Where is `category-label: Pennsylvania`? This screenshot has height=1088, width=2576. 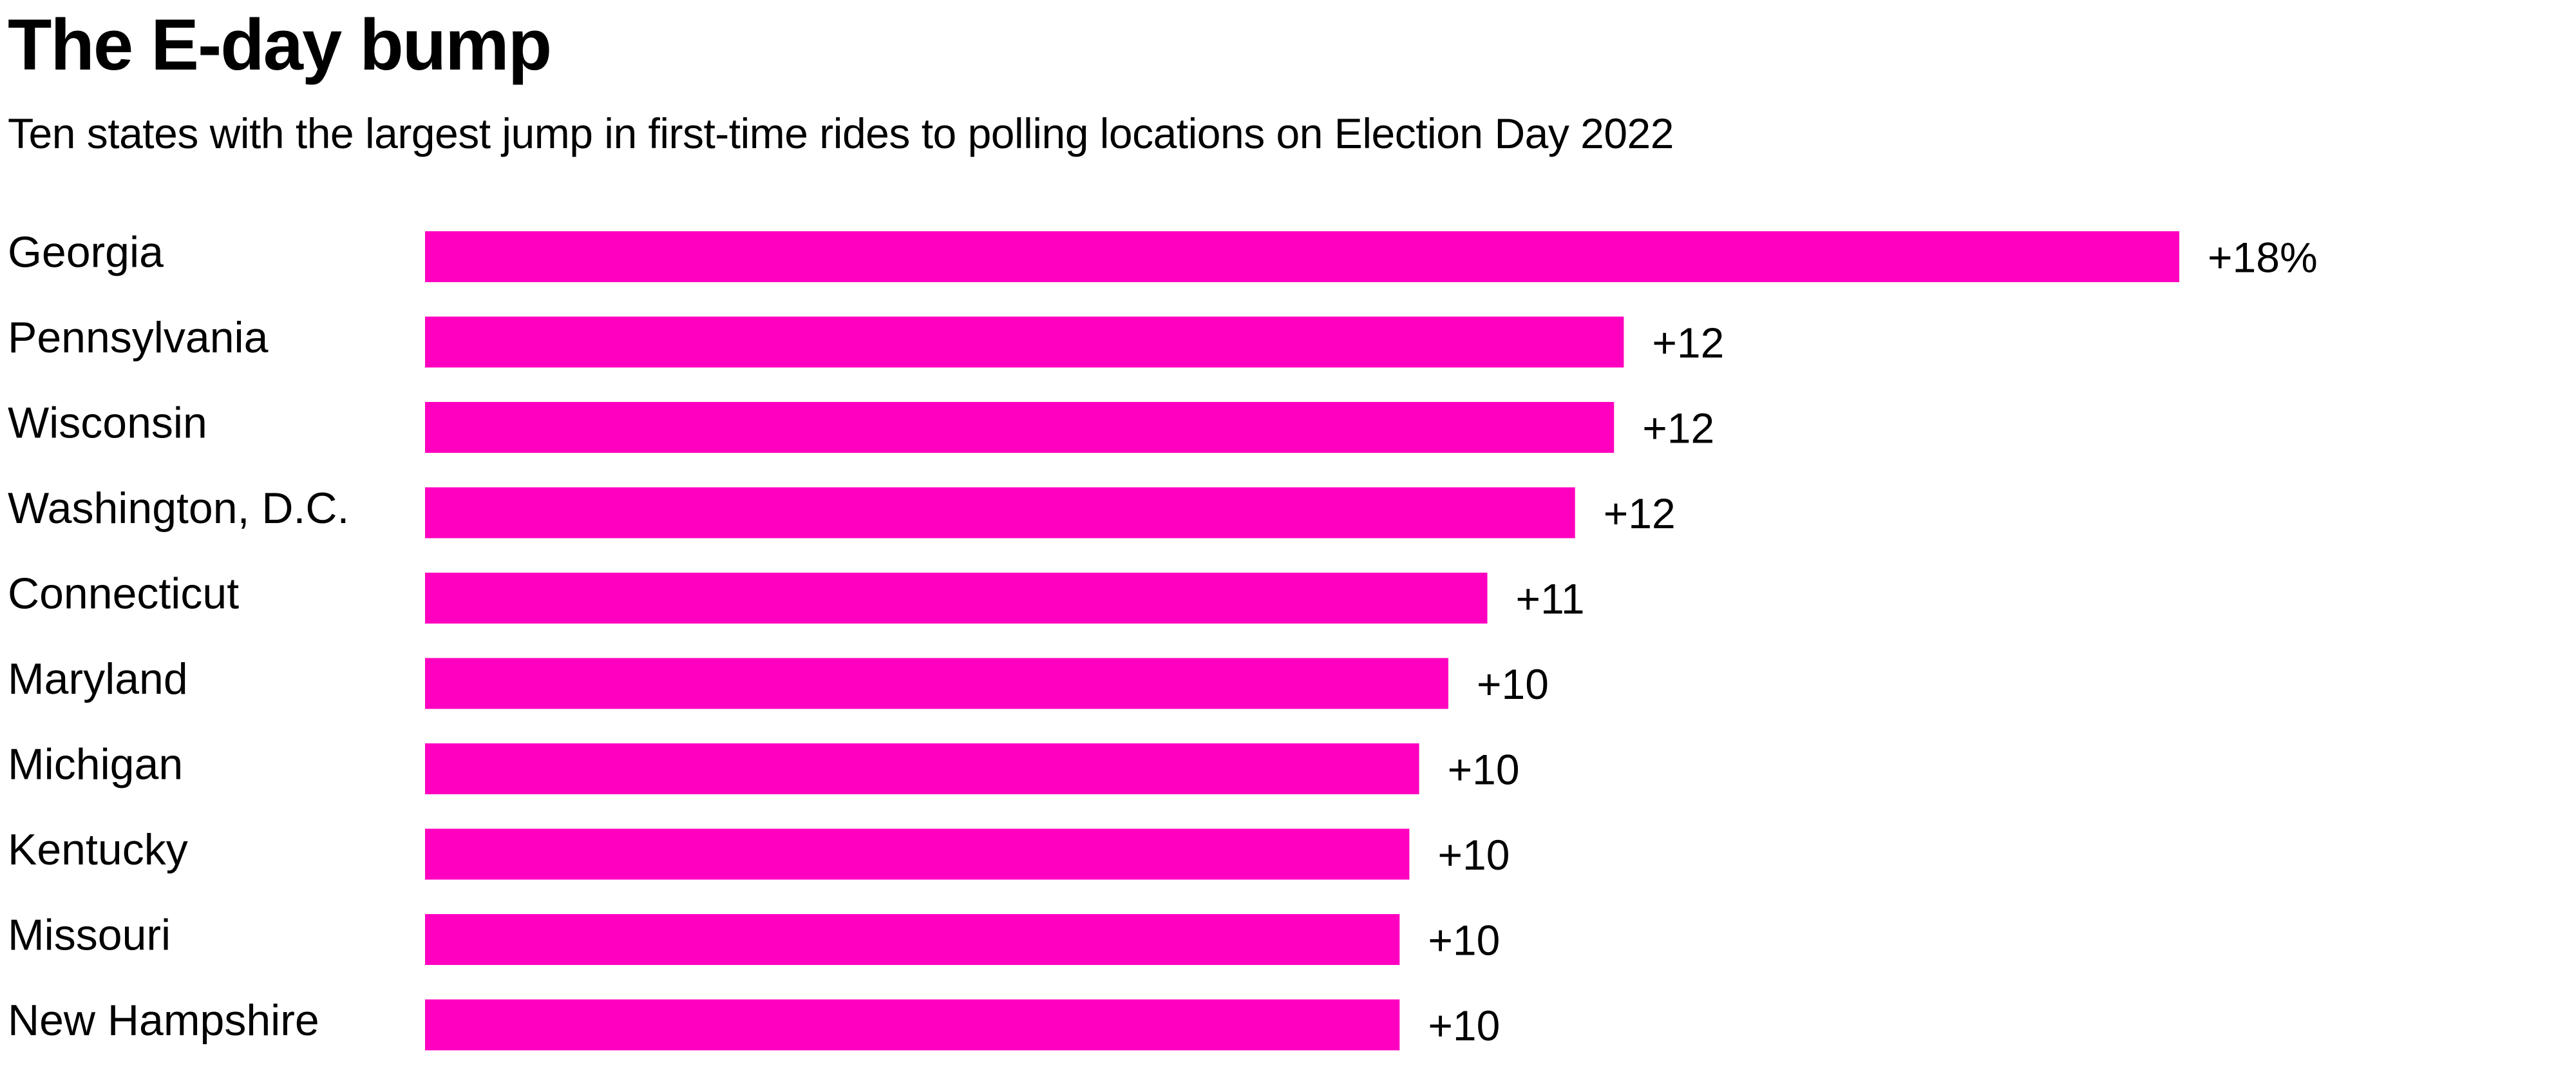 category-label: Pennsylvania is located at coordinates (139, 338).